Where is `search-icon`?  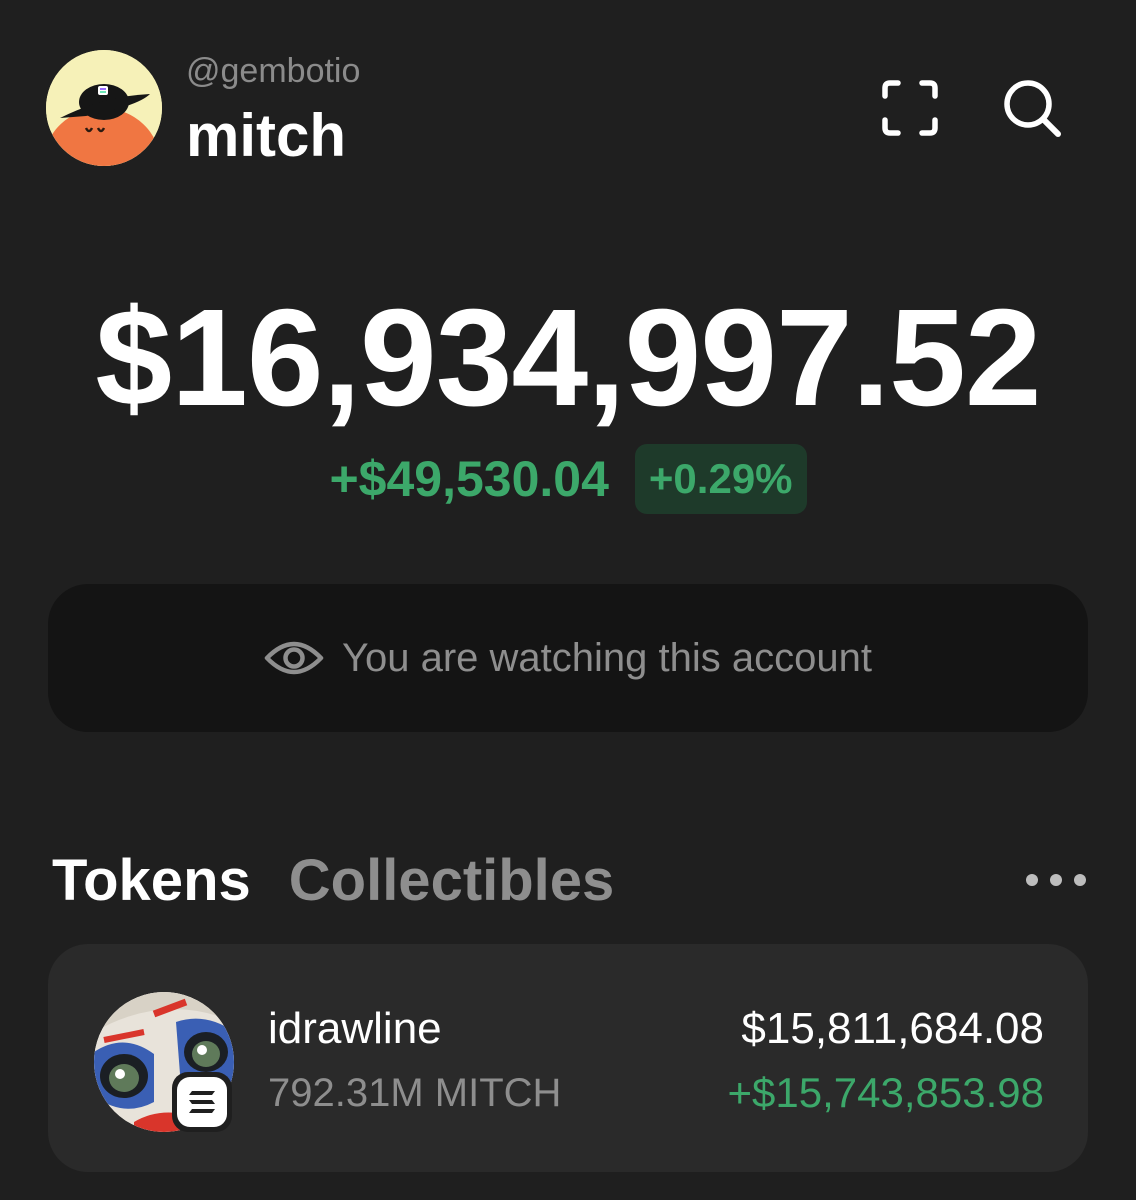
search-icon is located at coordinates (1032, 108).